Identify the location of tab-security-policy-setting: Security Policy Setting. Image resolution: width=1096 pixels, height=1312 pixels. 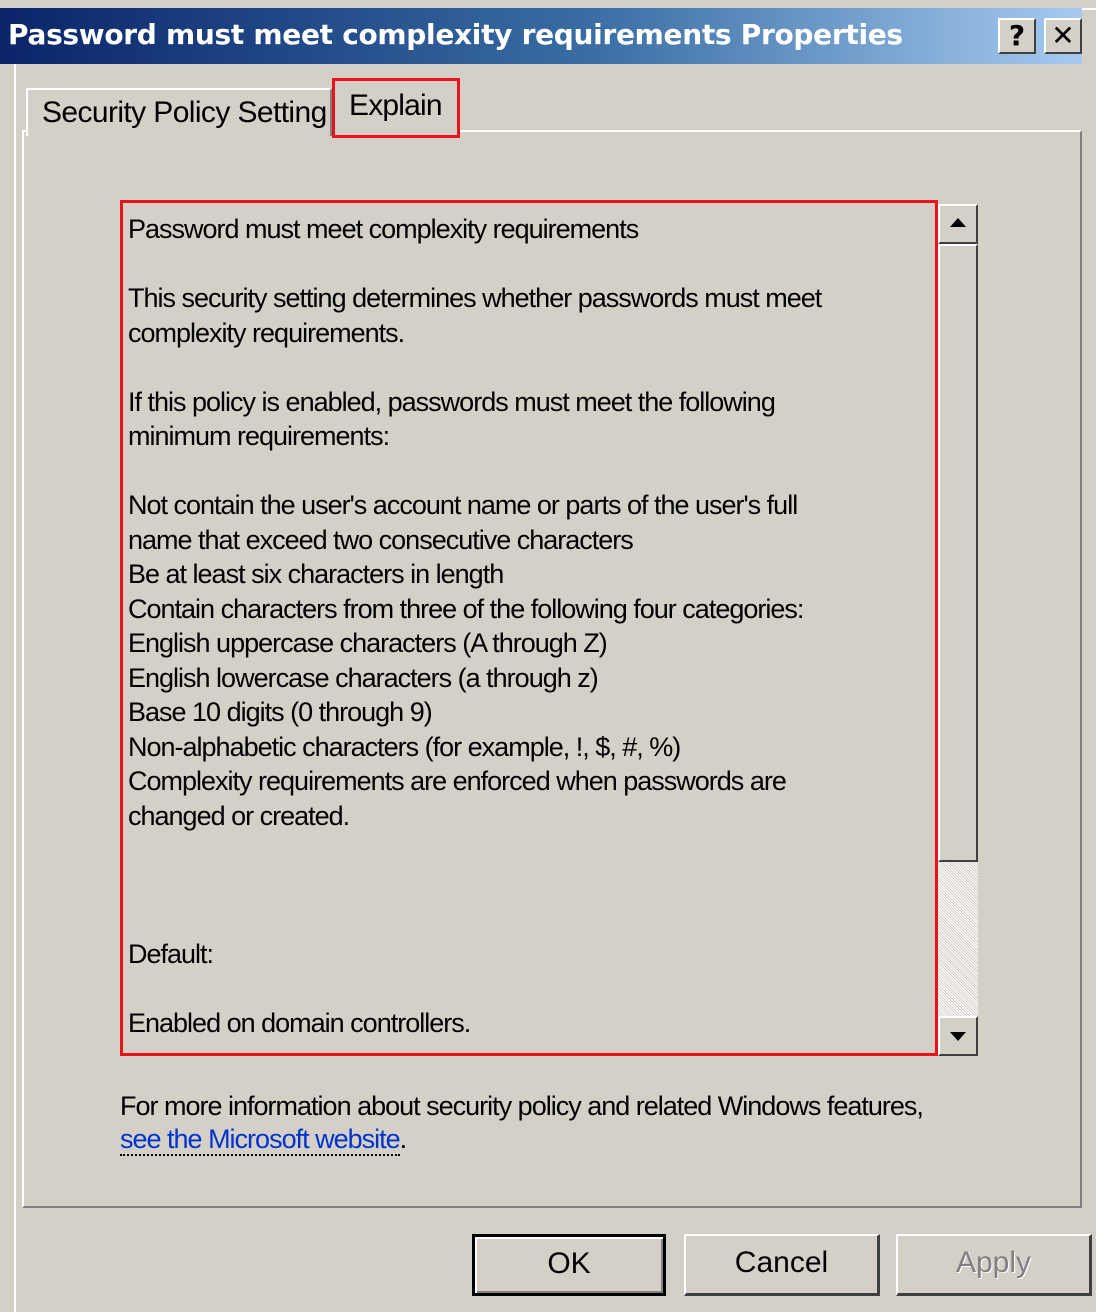
(179, 112).